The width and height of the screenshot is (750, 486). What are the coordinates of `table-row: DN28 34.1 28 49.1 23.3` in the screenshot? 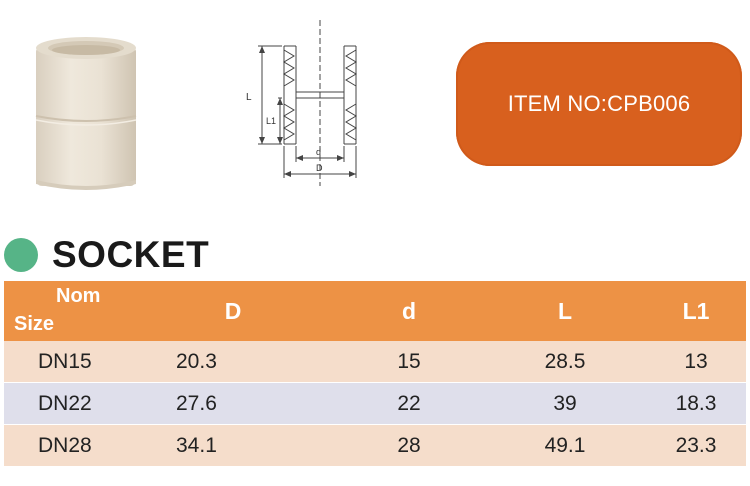 It's located at (375, 445).